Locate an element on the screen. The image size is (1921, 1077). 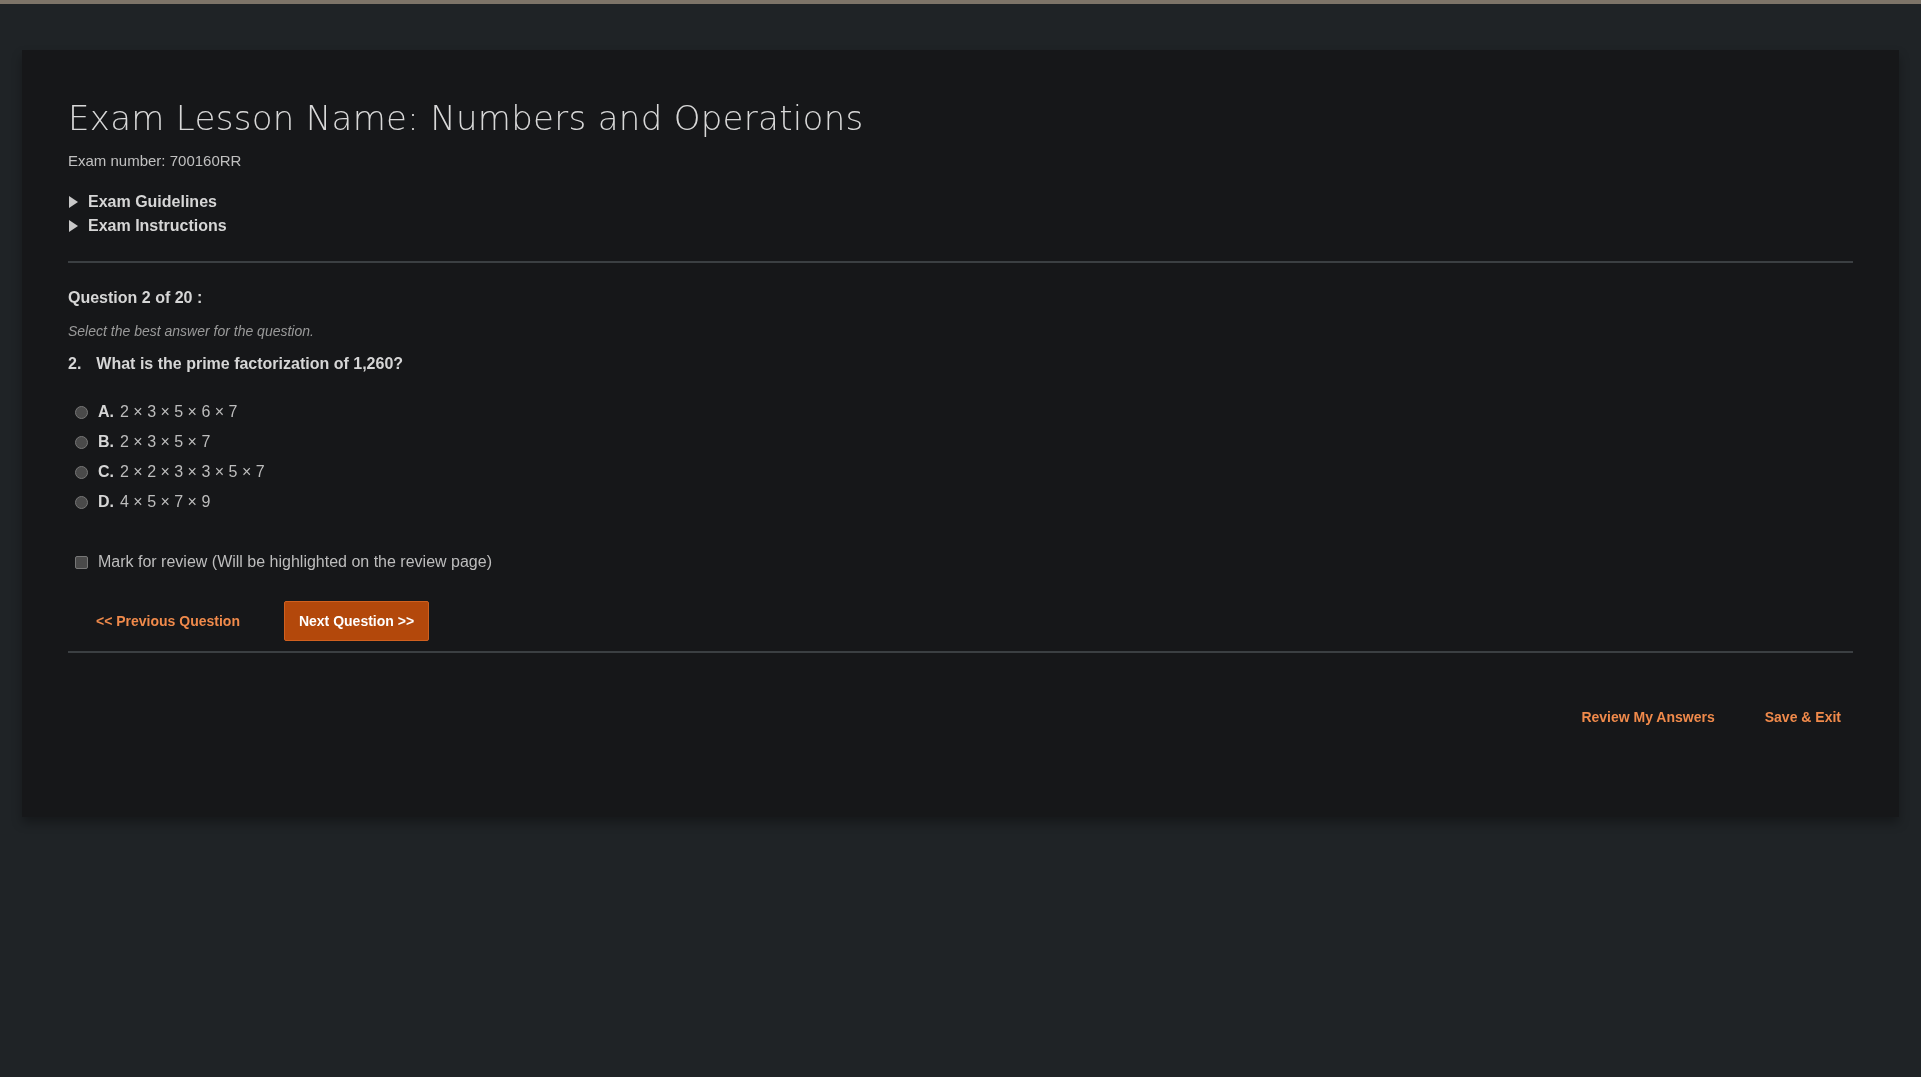
footer-link: Save & Exit is located at coordinates (1802, 717).